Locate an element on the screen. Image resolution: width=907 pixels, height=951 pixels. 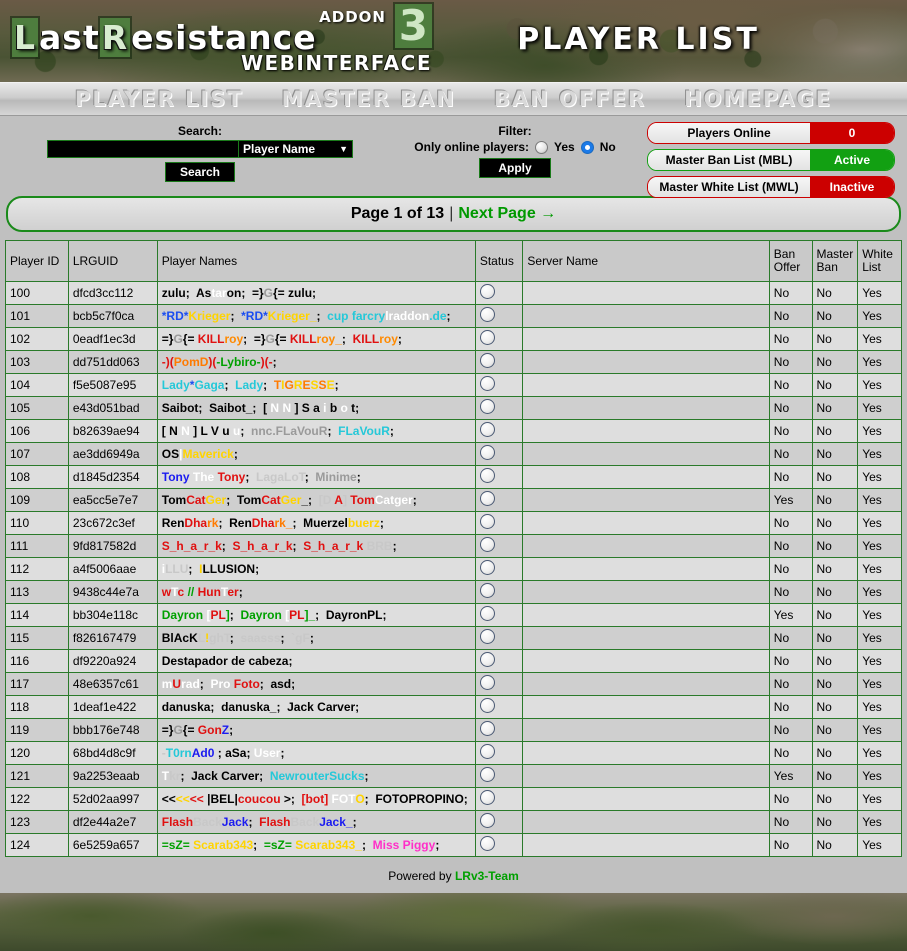
table-row: 119 bbb176e748 =}G{= GonZ; No No Yes is located at coordinates (453, 730).